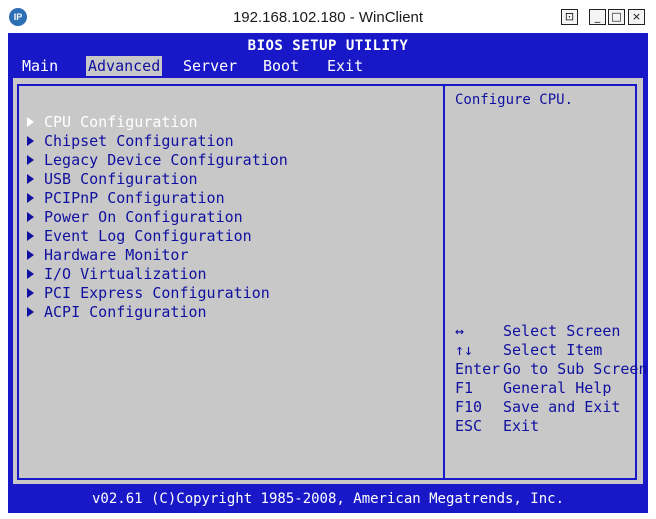 This screenshot has width=656, height=519. I want to click on key-action: Save and Exit, so click(562, 407).